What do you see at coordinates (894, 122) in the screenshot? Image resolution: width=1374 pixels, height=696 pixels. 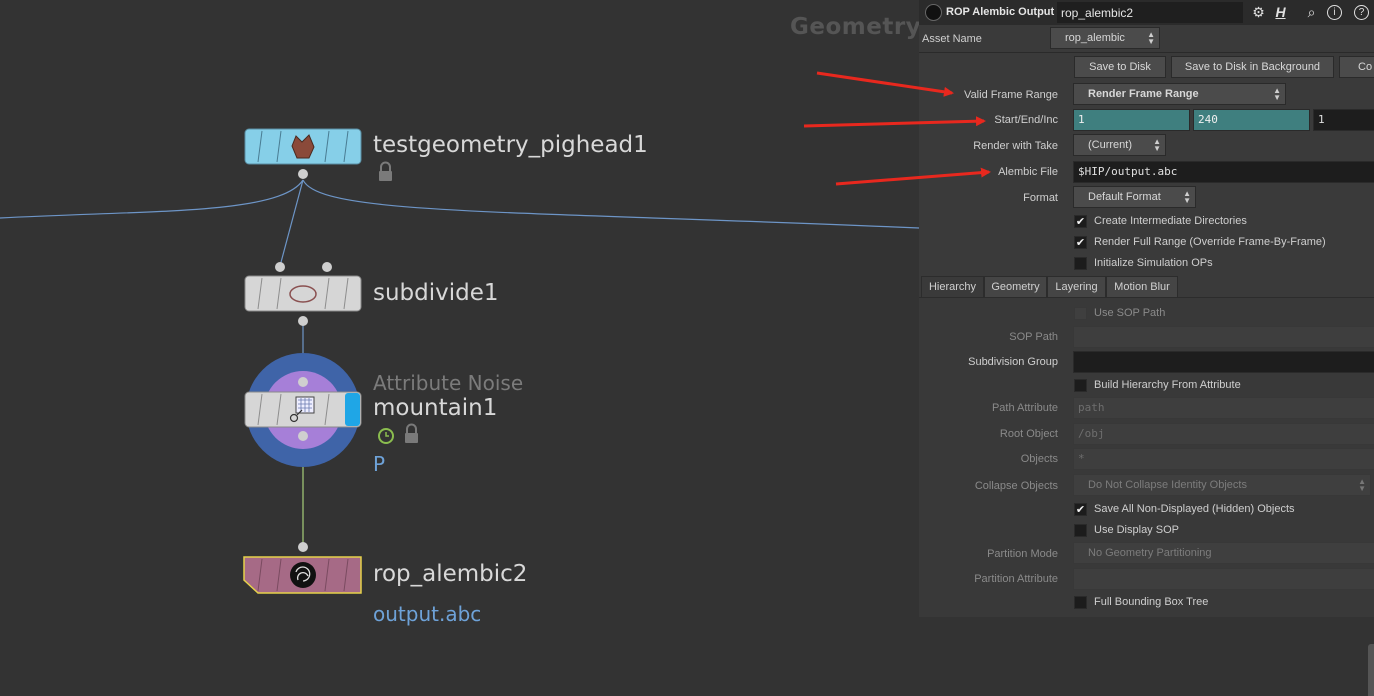 I see `annotation-arrow-start-end` at bounding box center [894, 122].